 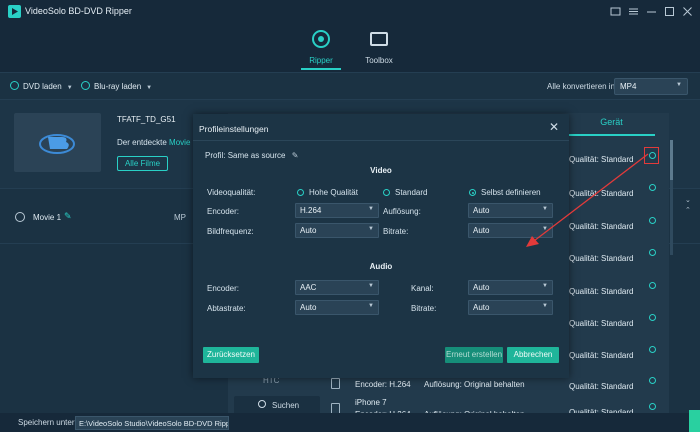 I want to click on convert-all-value: MP4, so click(x=628, y=86).